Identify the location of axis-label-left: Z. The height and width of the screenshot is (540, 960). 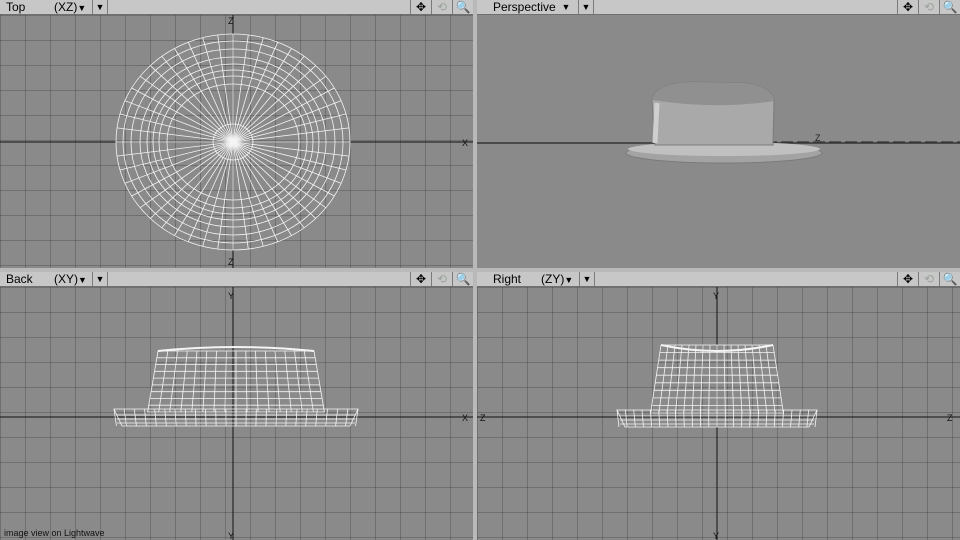
(483, 418).